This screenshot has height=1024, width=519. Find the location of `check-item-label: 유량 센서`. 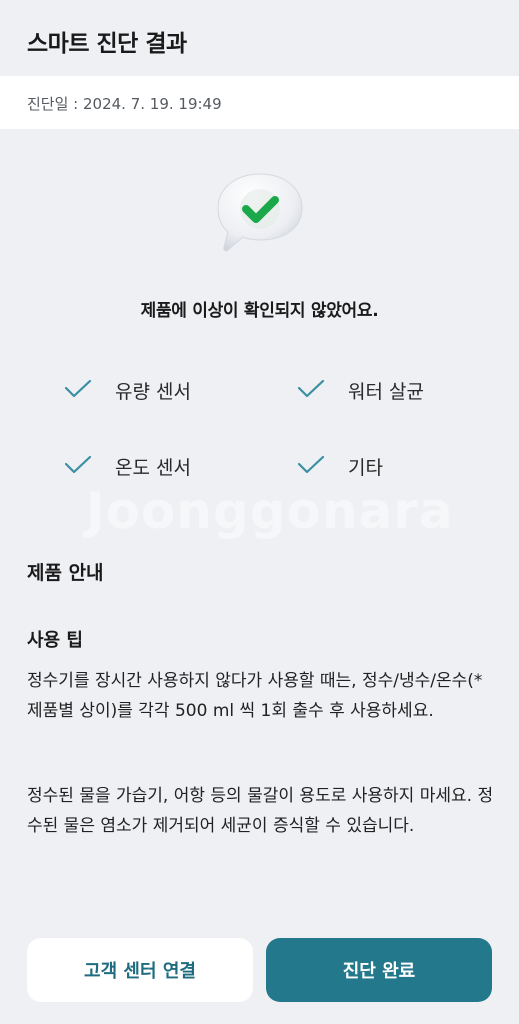

check-item-label: 유량 센서 is located at coordinates (153, 392).